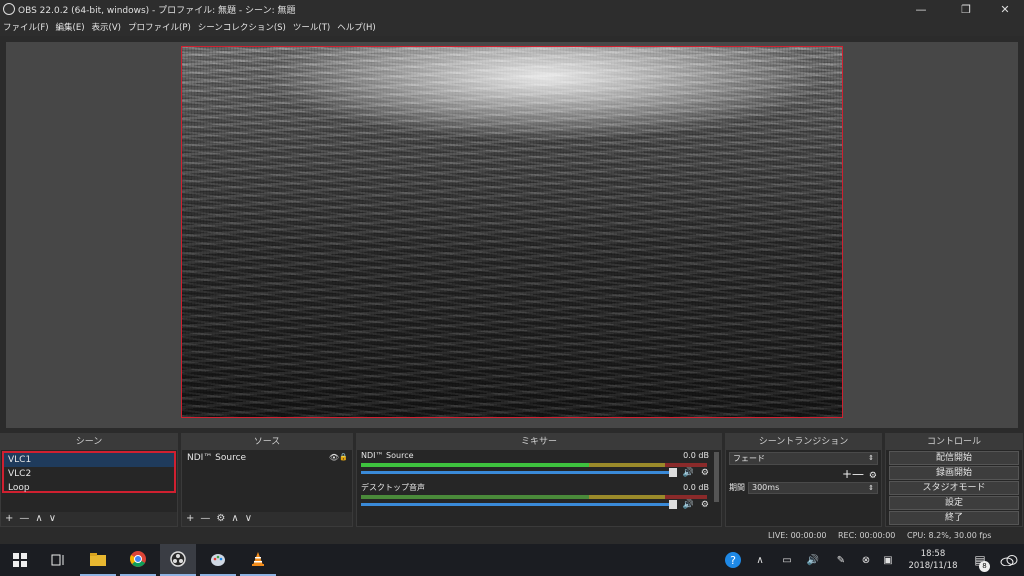 Image resolution: width=1024 pixels, height=576 pixels. What do you see at coordinates (954, 442) in the screenshot?
I see `controls-header: コントロール` at bounding box center [954, 442].